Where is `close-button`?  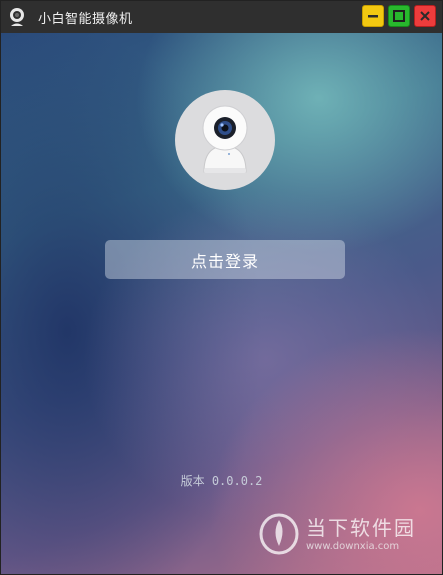 close-button is located at coordinates (425, 16).